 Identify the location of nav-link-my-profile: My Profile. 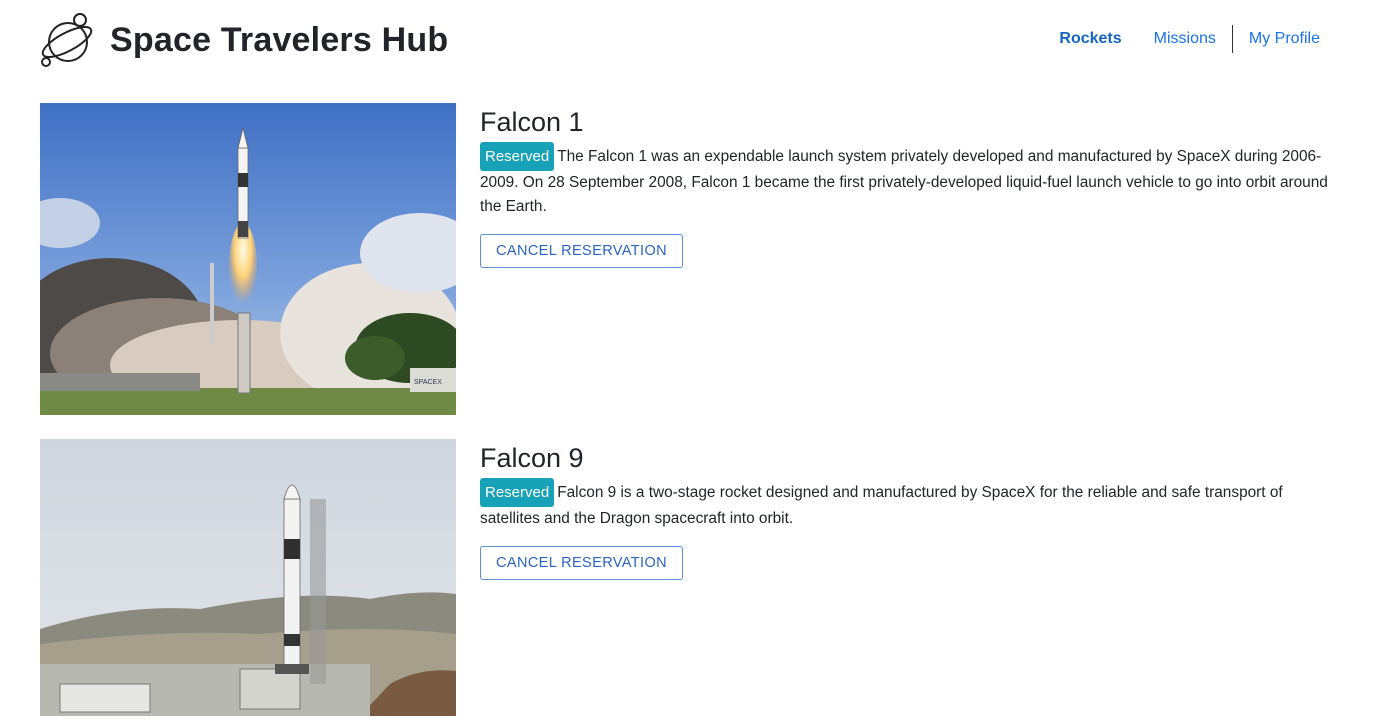
(1284, 39).